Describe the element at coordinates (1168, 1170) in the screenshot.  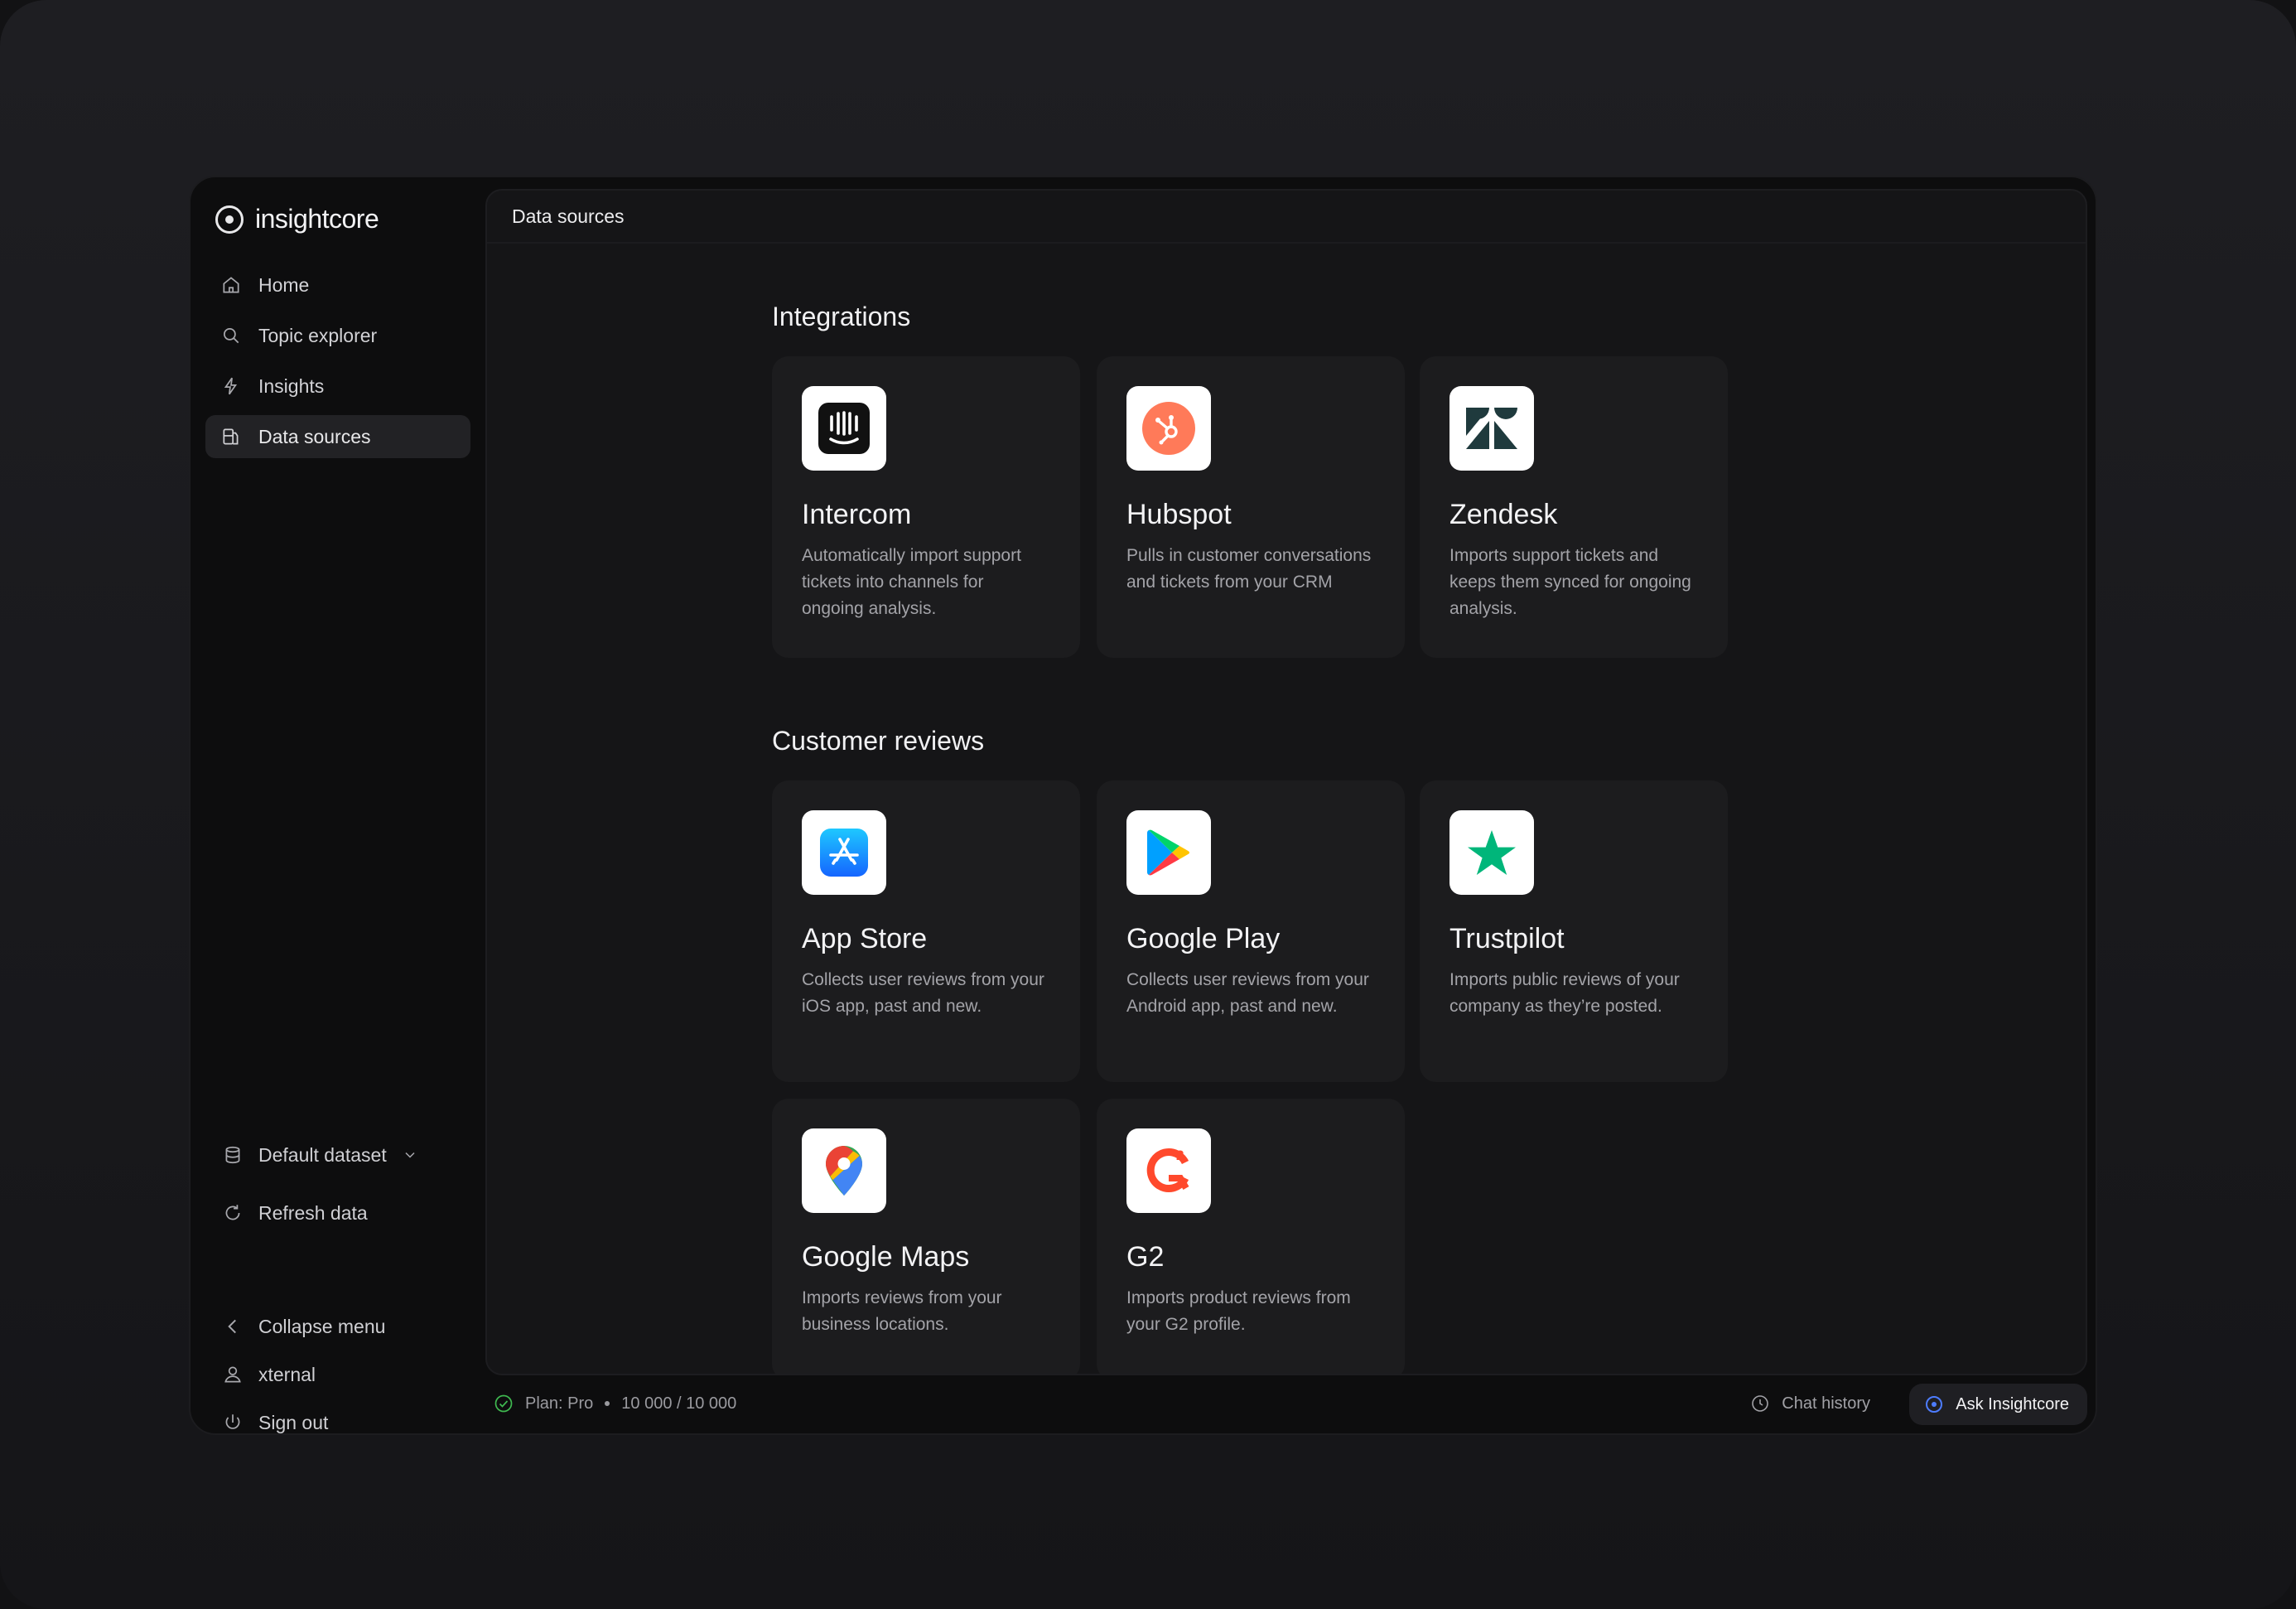
I see `g2-logo-icon: 2` at that location.